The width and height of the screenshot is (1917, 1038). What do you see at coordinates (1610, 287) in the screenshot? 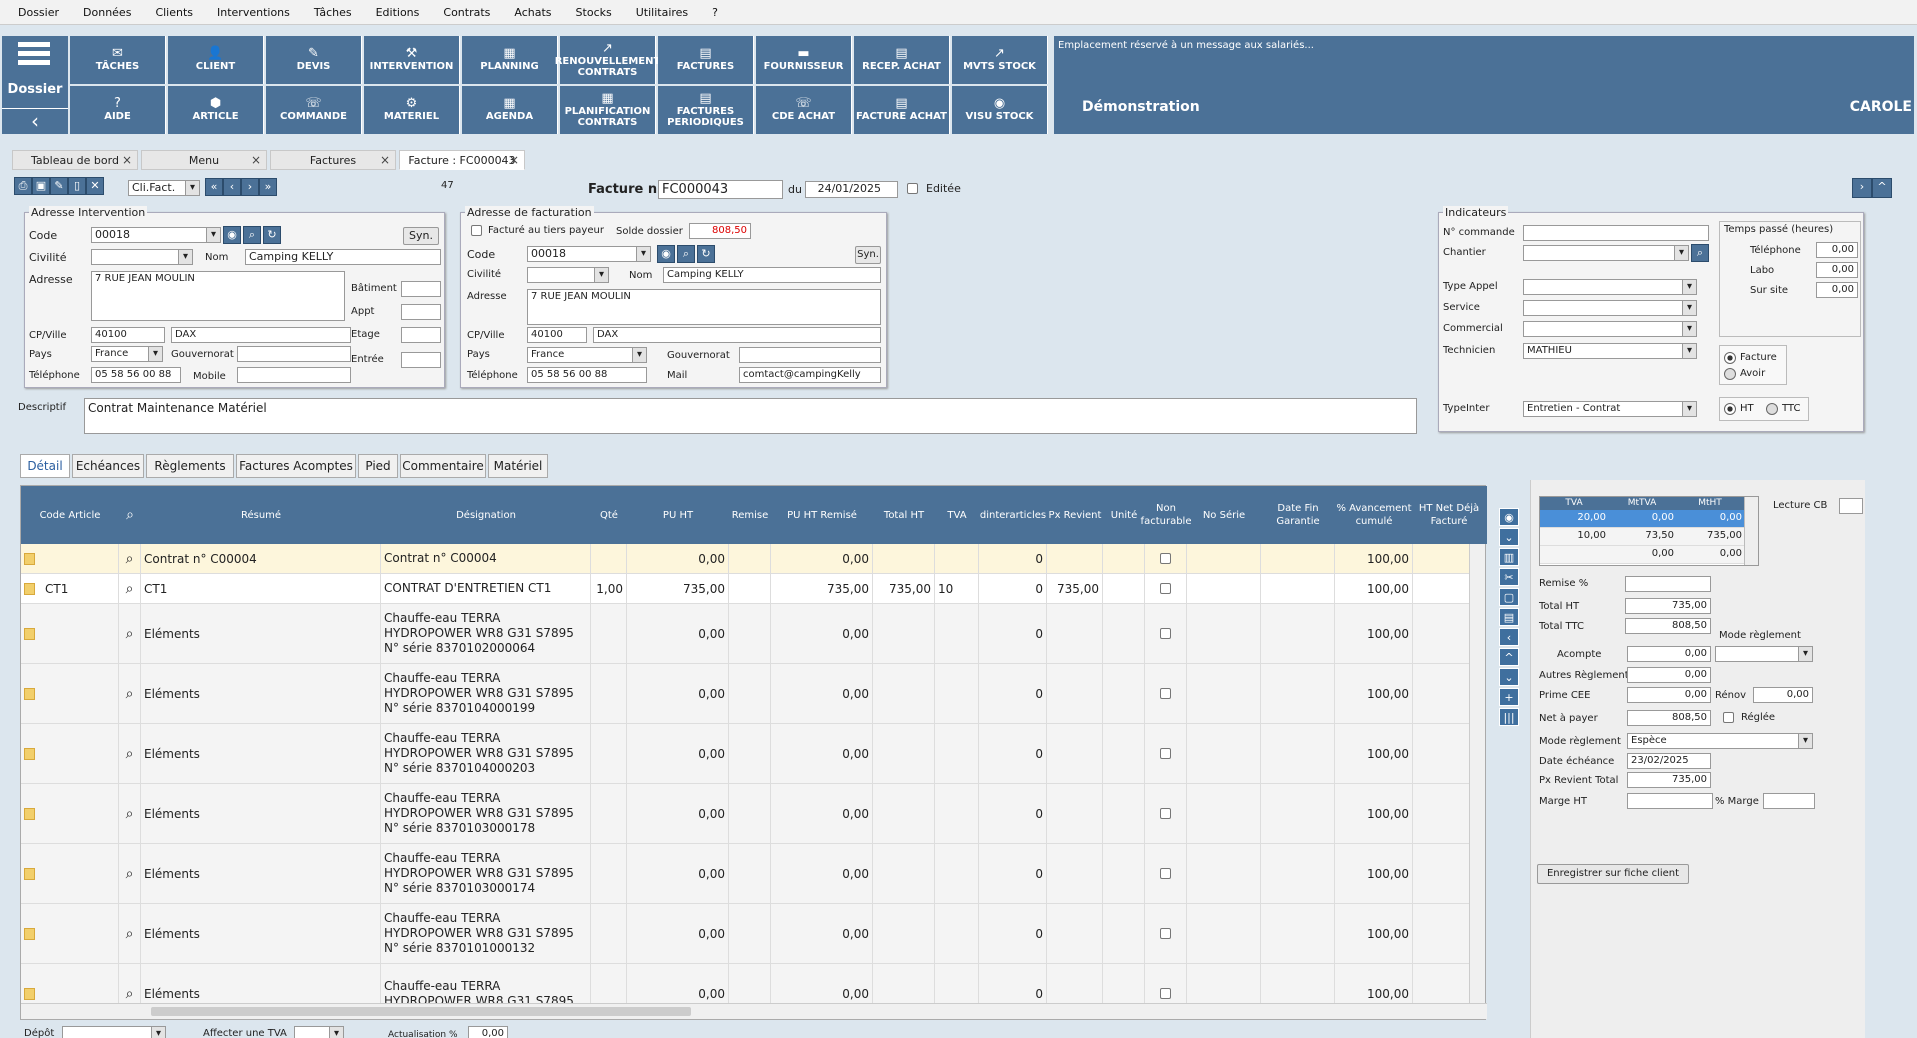
I see `type-appel-select` at bounding box center [1610, 287].